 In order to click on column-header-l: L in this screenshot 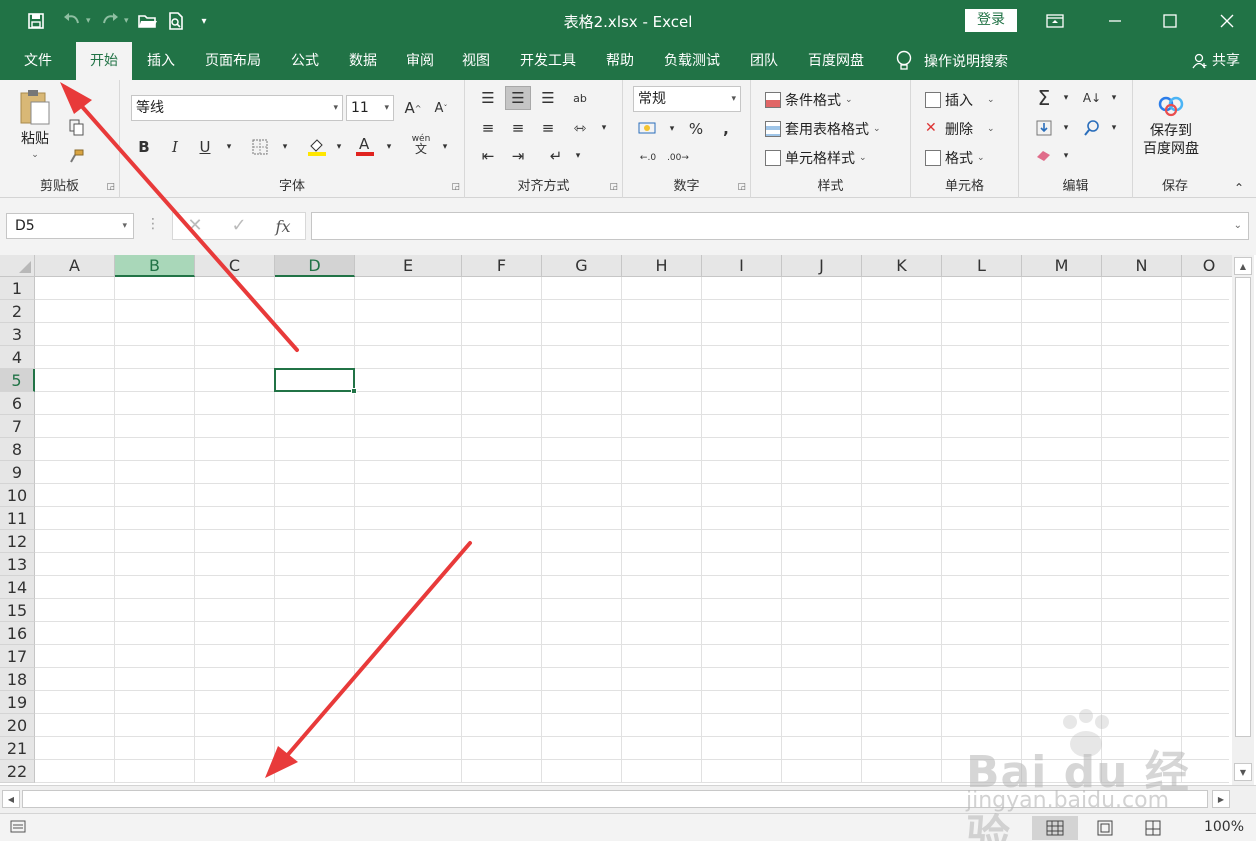, I will do `click(982, 266)`.